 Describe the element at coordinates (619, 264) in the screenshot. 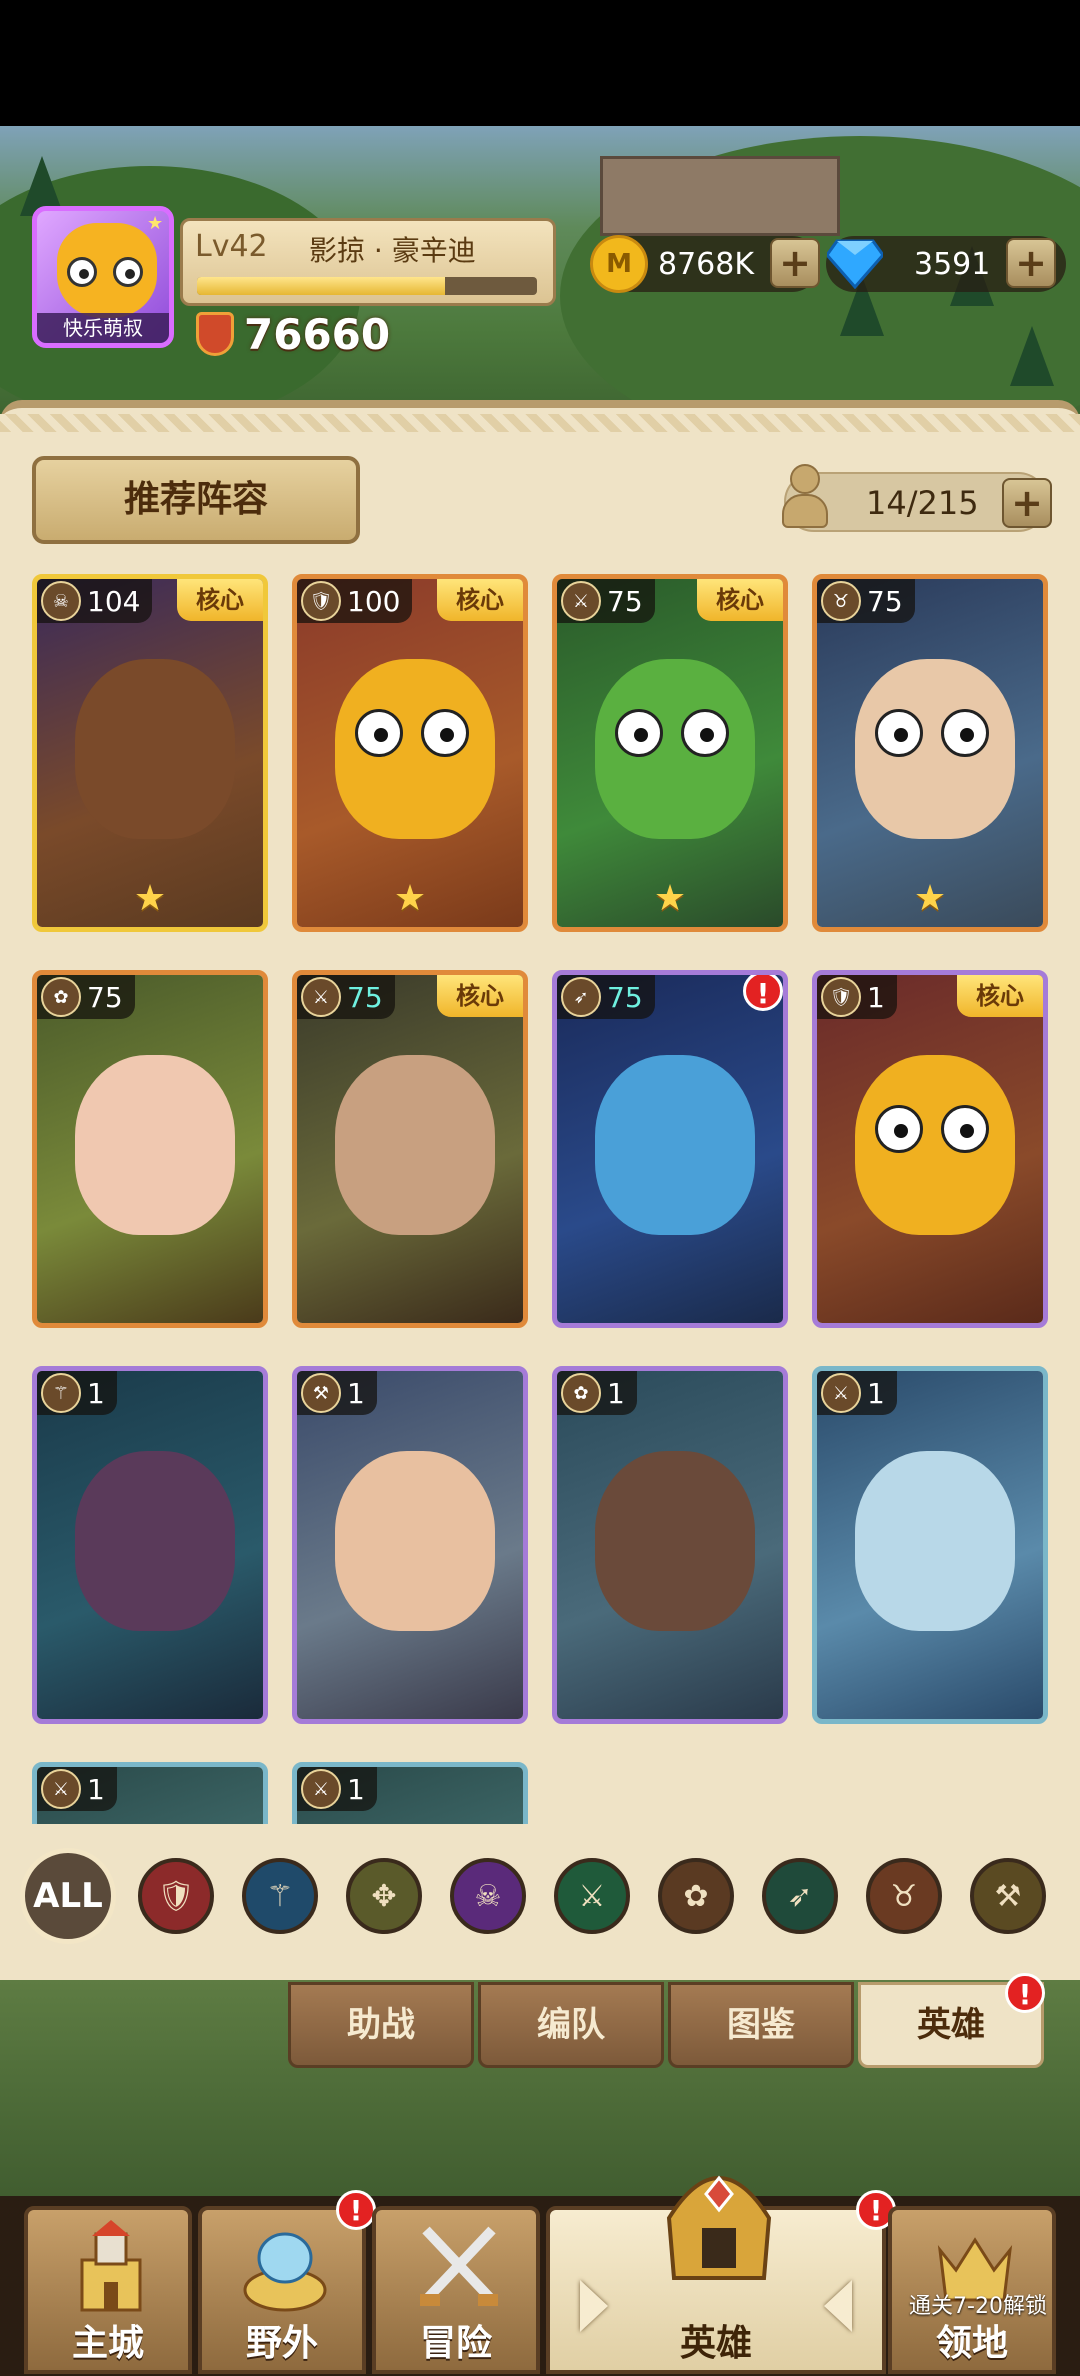

I see `gold-coin-icon: M` at that location.